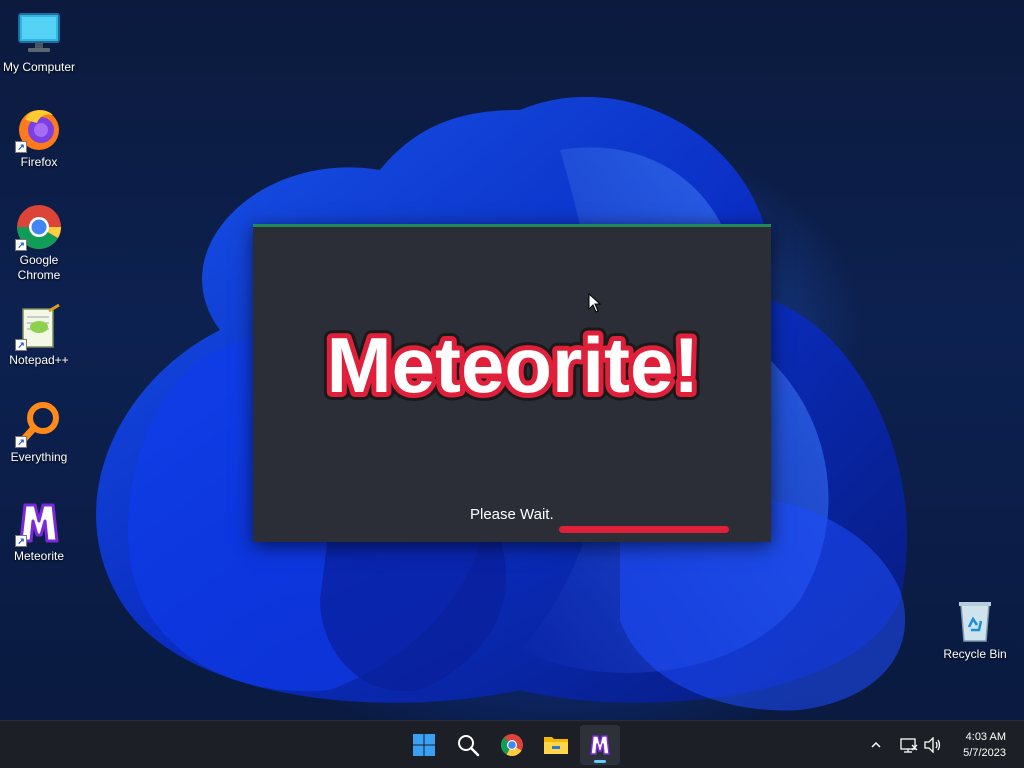 The width and height of the screenshot is (1024, 768). I want to click on system-tray, so click(904, 744).